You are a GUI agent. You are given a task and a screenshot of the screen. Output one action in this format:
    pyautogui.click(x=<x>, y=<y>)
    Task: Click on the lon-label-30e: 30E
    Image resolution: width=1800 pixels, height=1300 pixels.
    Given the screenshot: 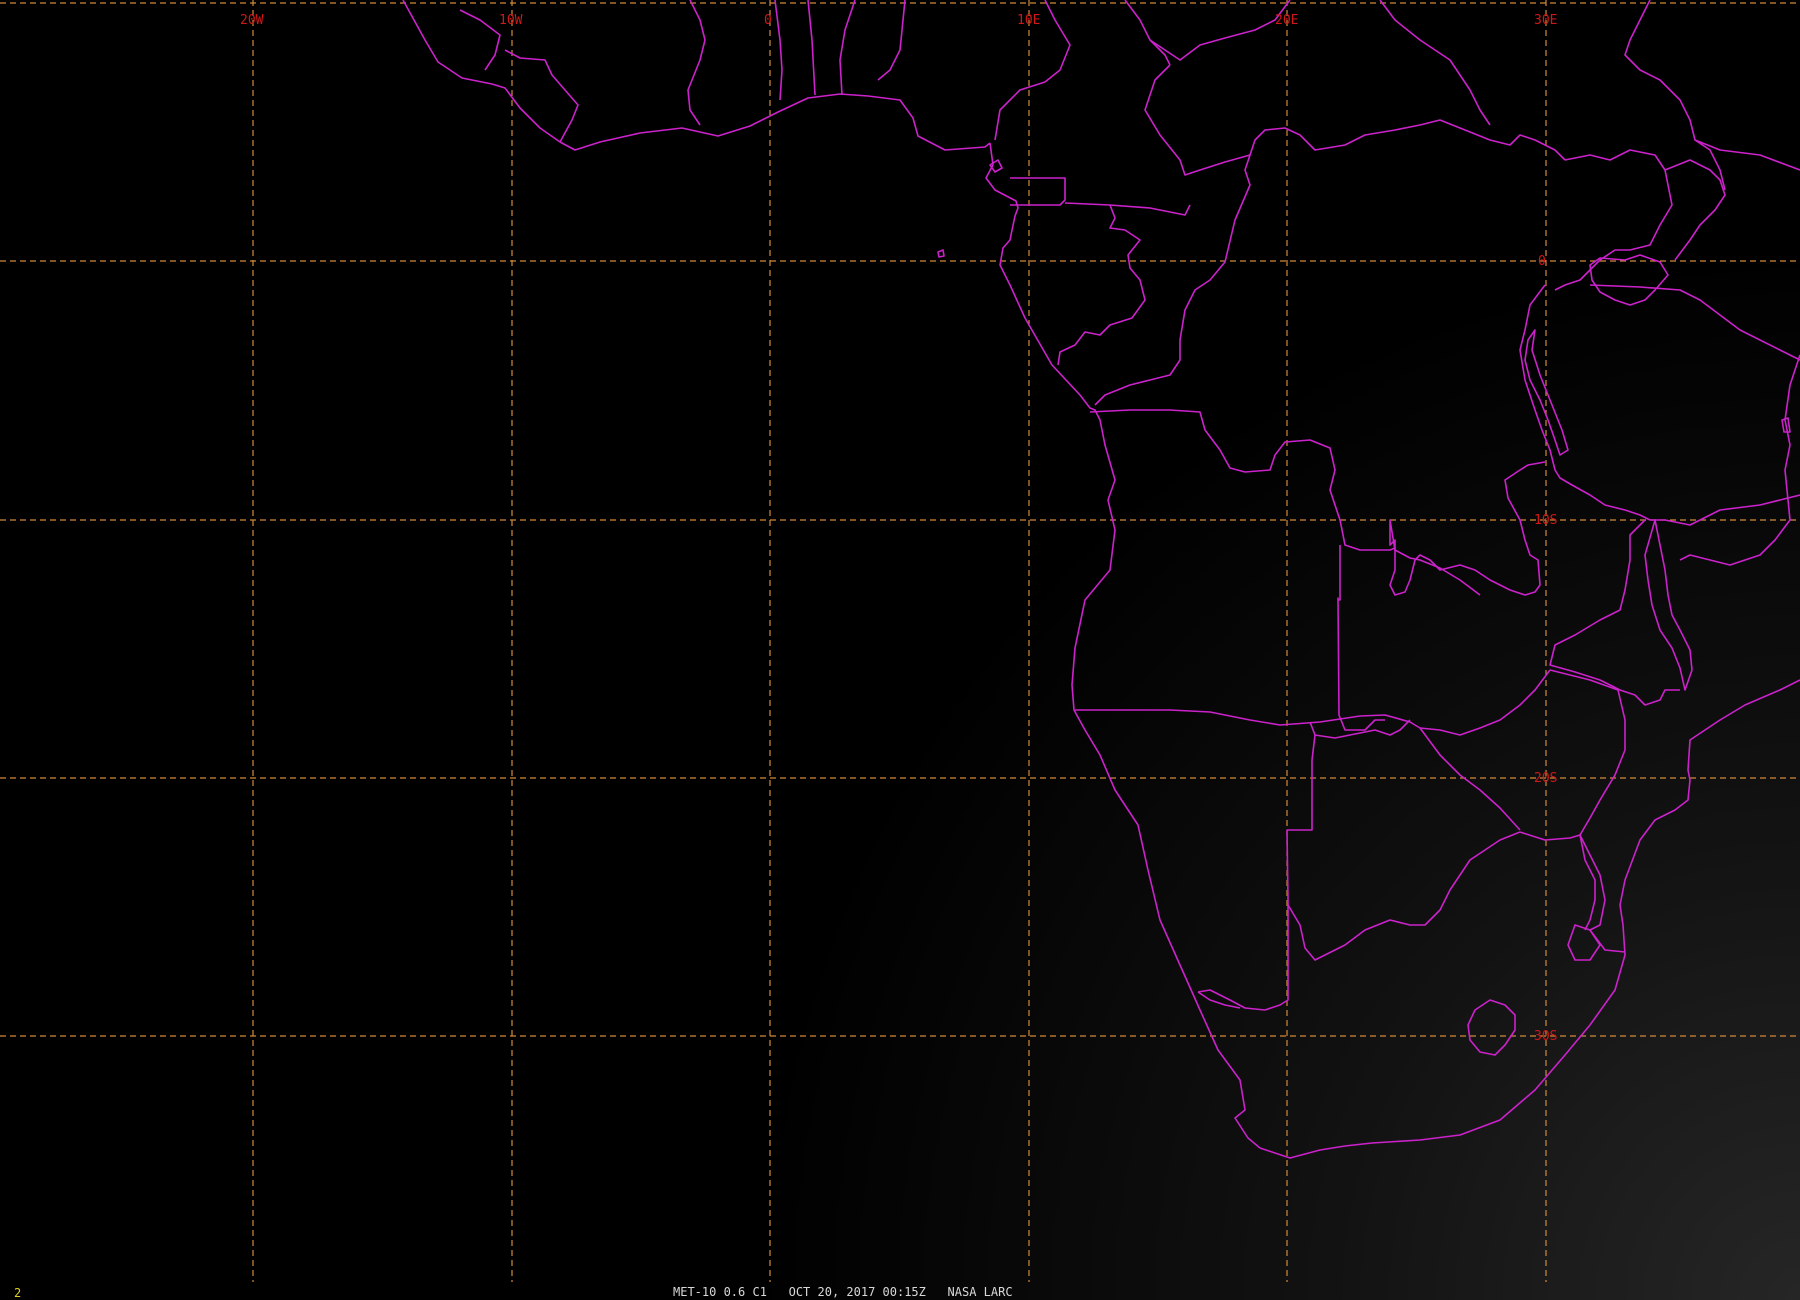 What is the action you would take?
    pyautogui.click(x=1545, y=20)
    